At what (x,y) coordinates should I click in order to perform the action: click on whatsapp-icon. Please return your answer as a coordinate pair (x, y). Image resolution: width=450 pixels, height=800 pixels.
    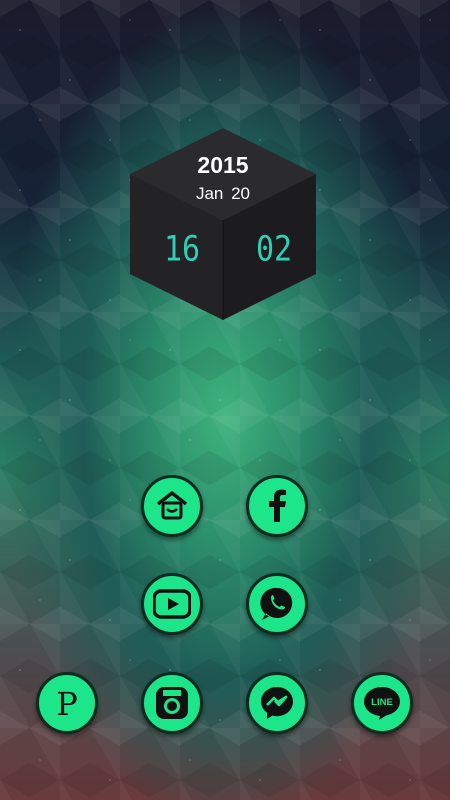
    Looking at the image, I should click on (277, 604).